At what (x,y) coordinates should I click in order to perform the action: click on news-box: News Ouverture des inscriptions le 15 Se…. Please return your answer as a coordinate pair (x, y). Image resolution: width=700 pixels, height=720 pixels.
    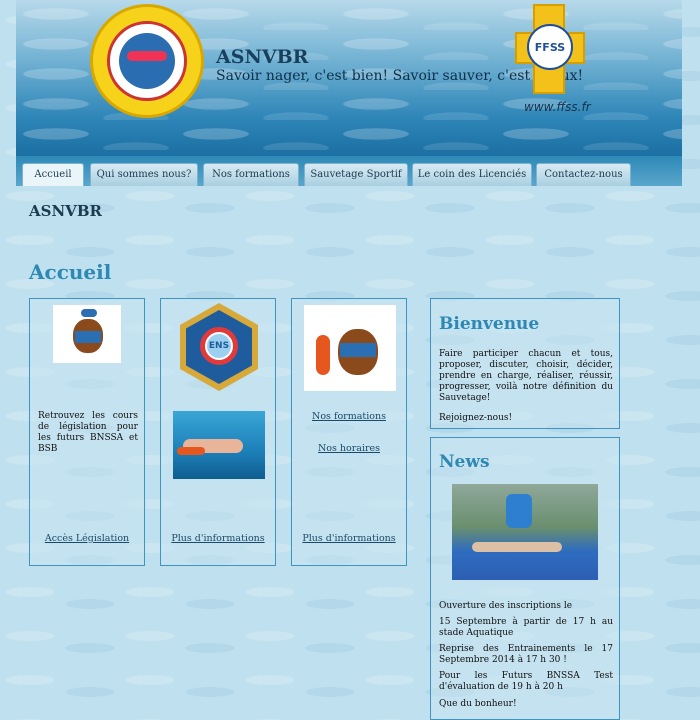
    Looking at the image, I should click on (525, 578).